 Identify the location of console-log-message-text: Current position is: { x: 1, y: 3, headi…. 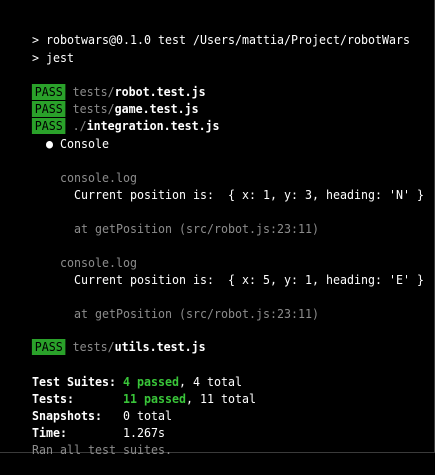
(249, 194).